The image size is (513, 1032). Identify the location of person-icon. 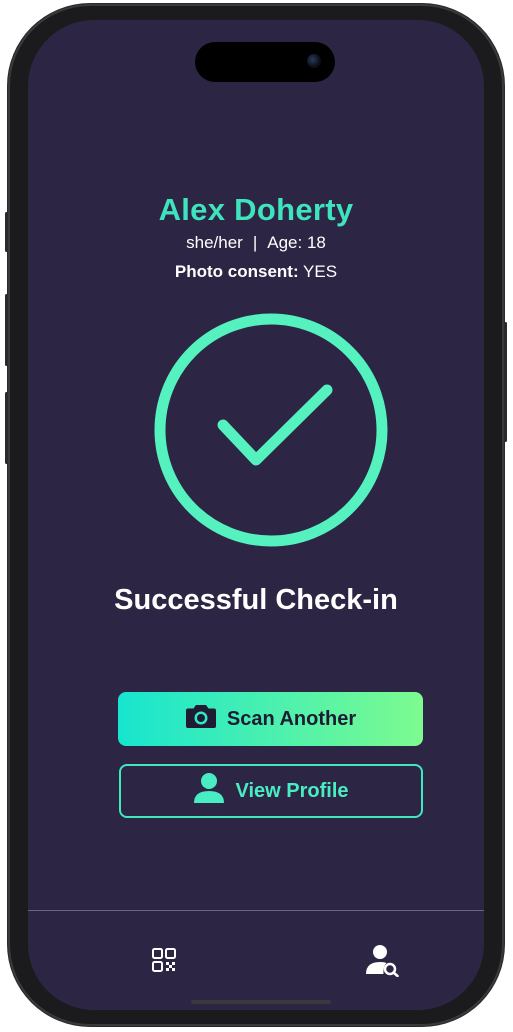
(209, 791).